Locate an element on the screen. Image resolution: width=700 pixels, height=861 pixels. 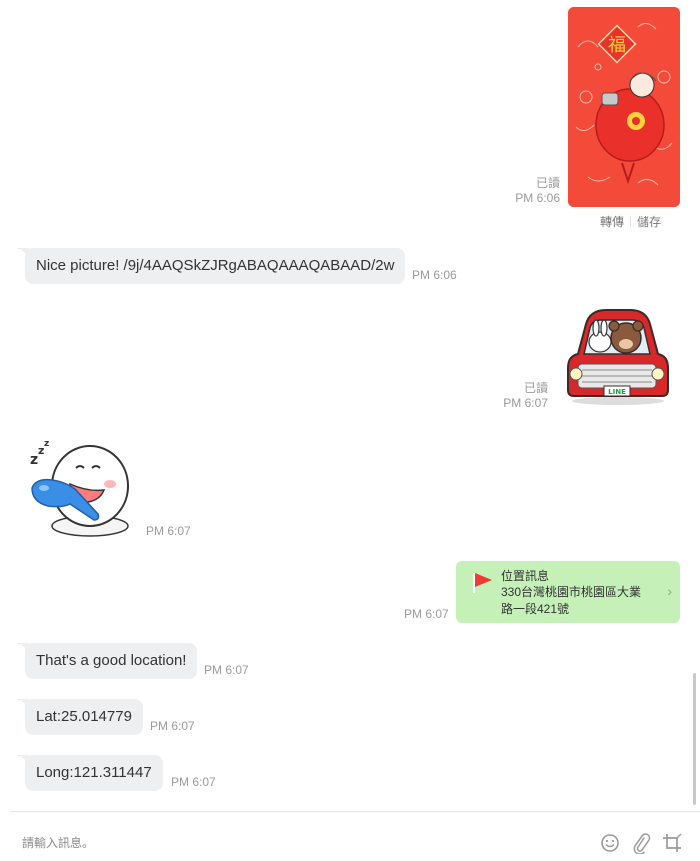
message-input-bar is located at coordinates (355, 836).